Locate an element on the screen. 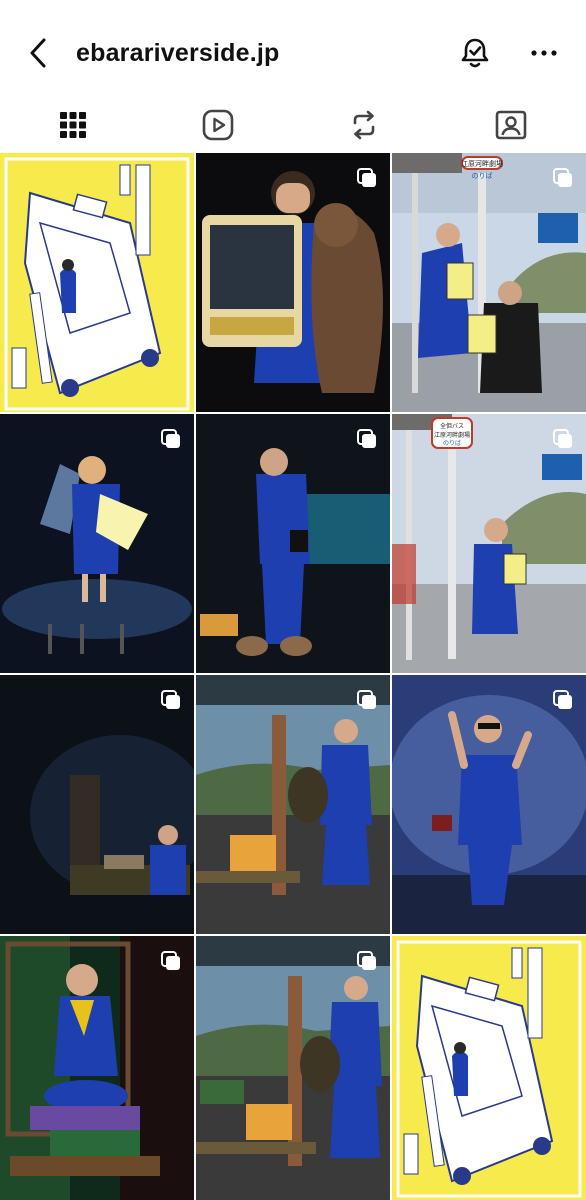 The width and height of the screenshot is (586, 1200). post-image: 全但バス 江原河畔劇場 のりば is located at coordinates (489, 543).